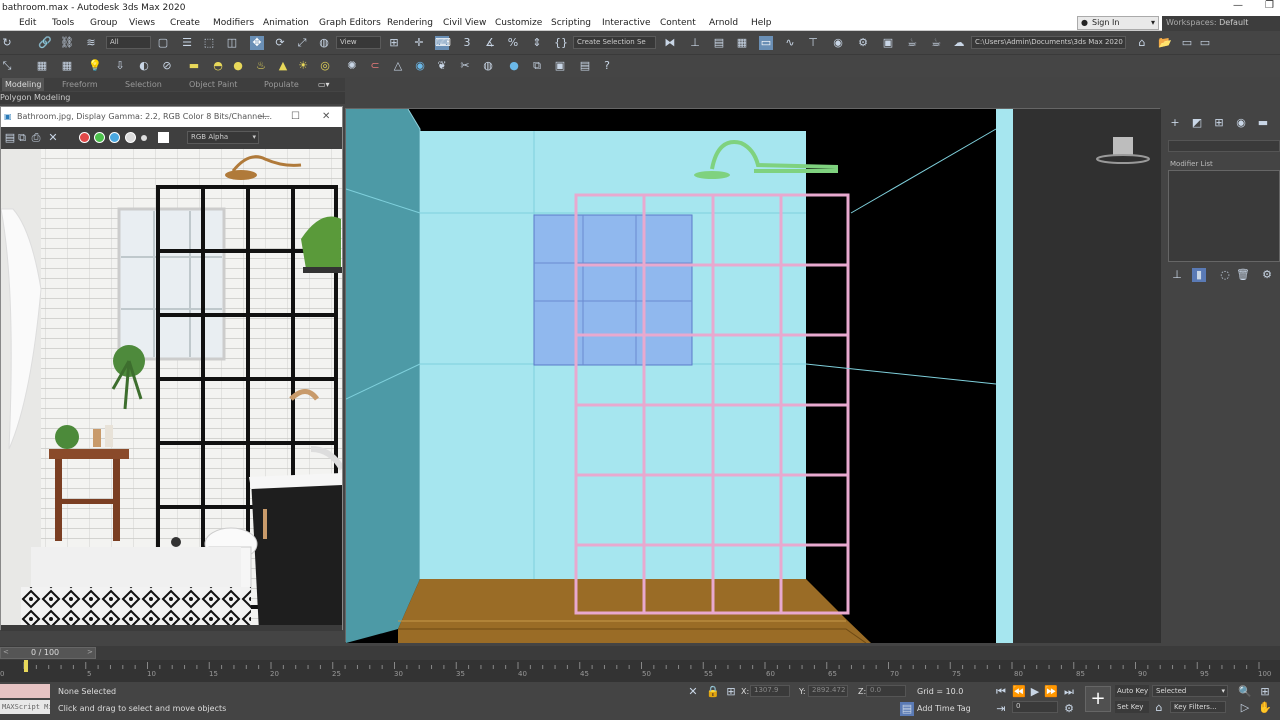 The height and width of the screenshot is (720, 1280). What do you see at coordinates (790, 43) in the screenshot?
I see `curve-editor-icon: ∿` at bounding box center [790, 43].